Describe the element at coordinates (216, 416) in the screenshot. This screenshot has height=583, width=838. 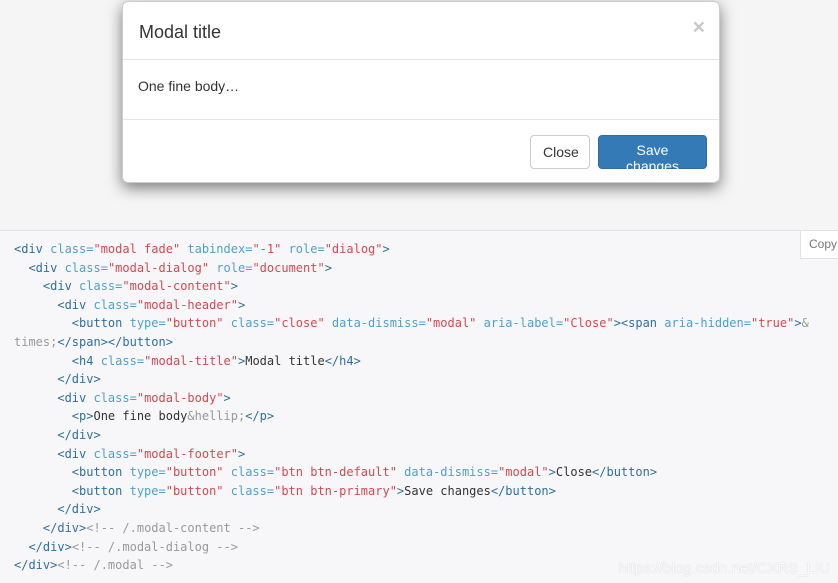
I see `code-token: &hellip;` at that location.